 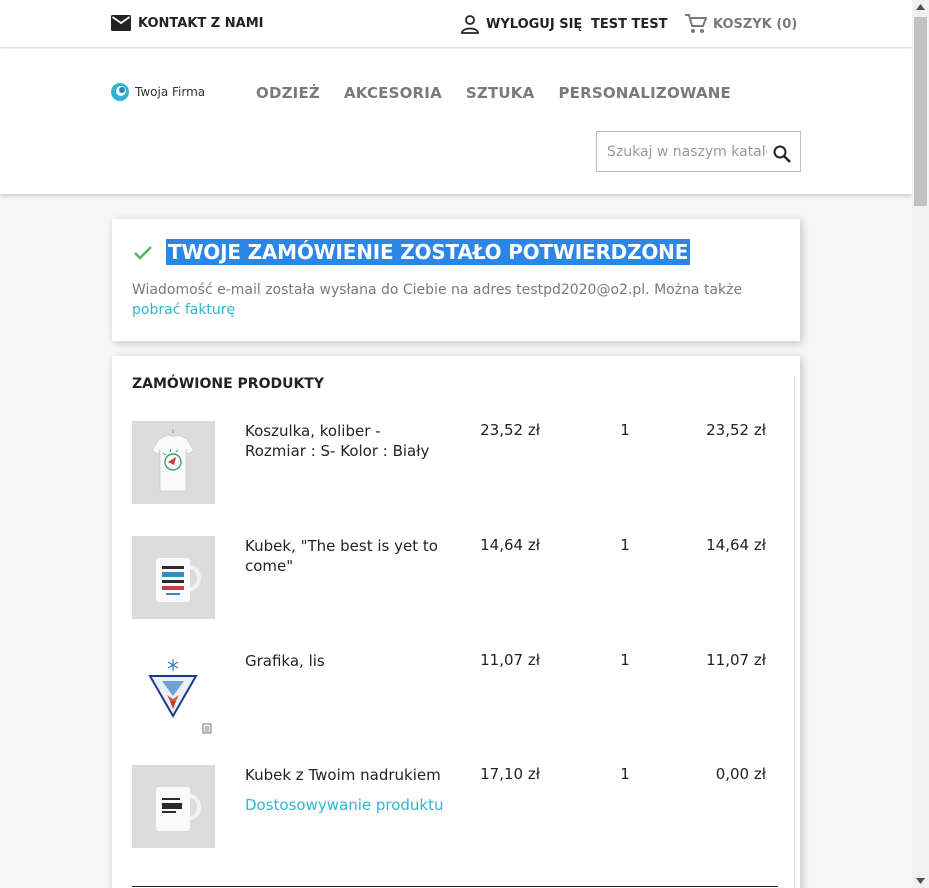 What do you see at coordinates (629, 24) in the screenshot?
I see `account-name-link: TEST TEST` at bounding box center [629, 24].